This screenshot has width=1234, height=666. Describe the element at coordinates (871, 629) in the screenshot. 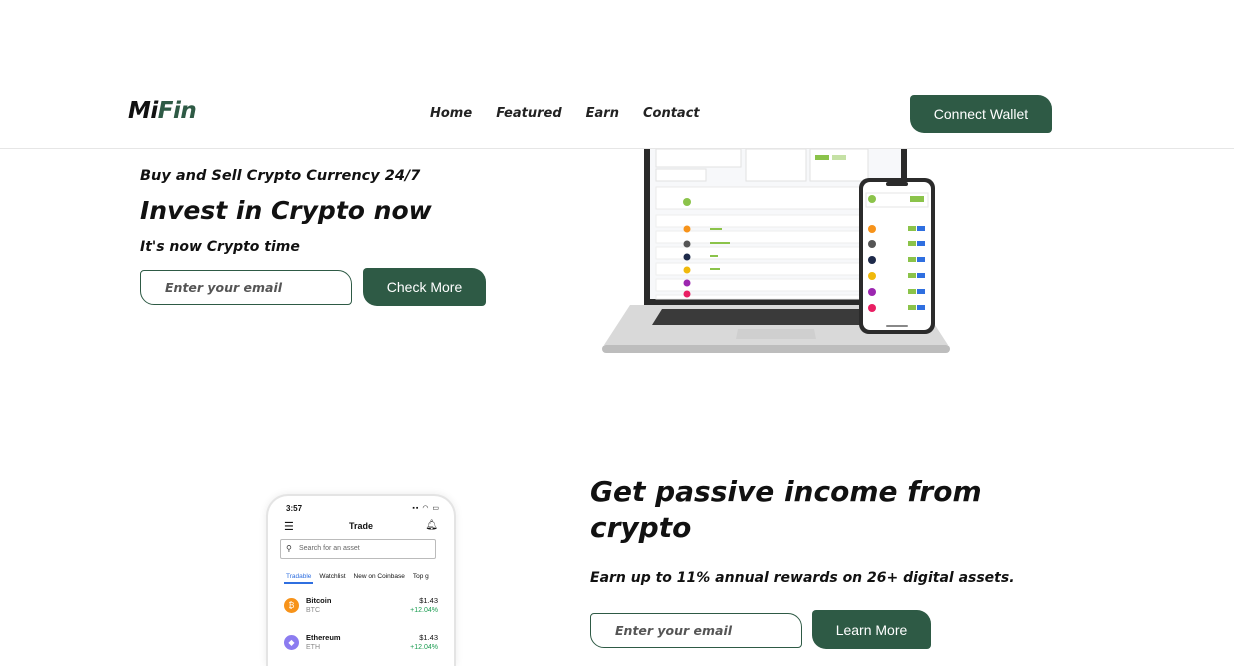

I see `learn-more-button: Learn More` at that location.